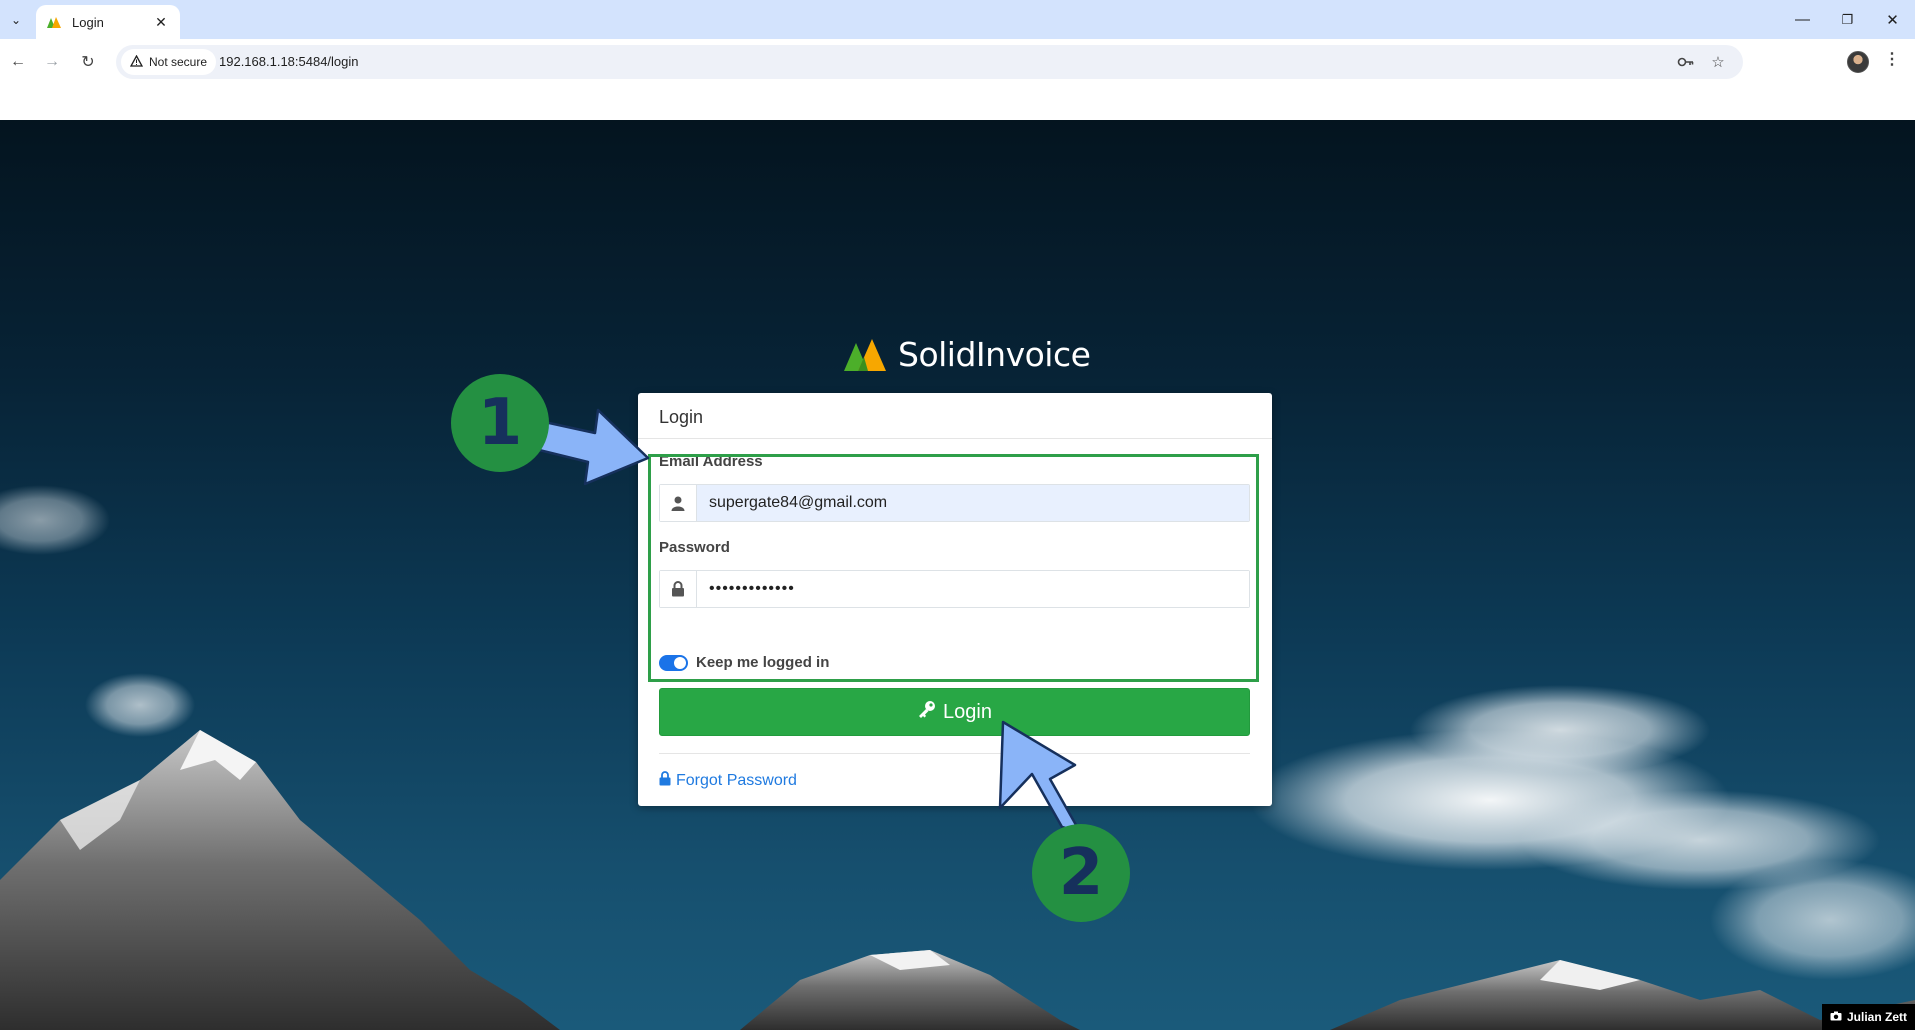 The height and width of the screenshot is (1030, 1915). I want to click on minimize-button: —, so click(1802, 19).